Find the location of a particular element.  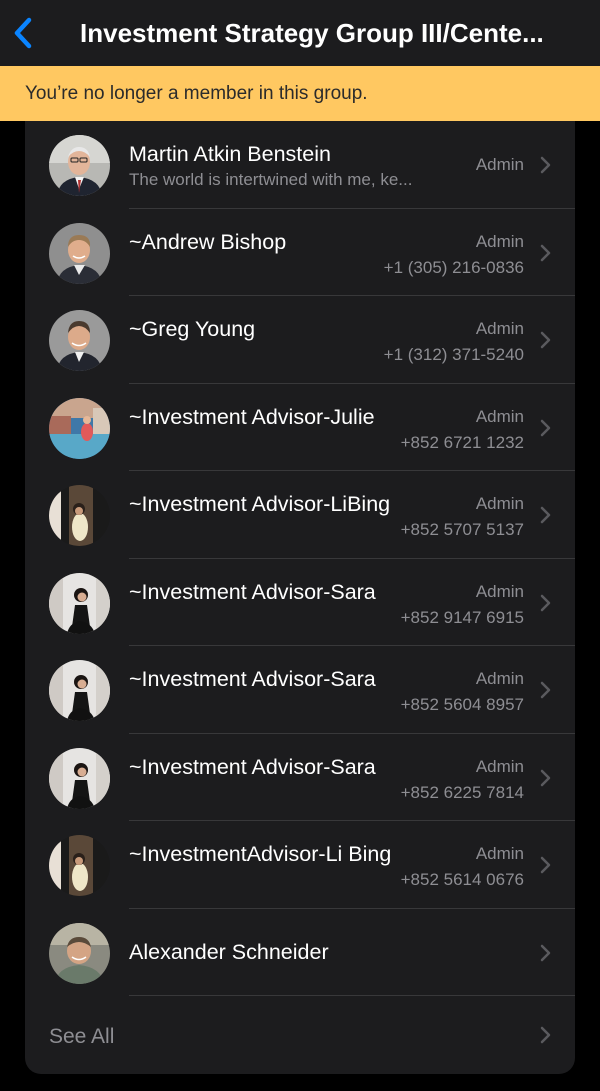

back-button is located at coordinates (24, 33).